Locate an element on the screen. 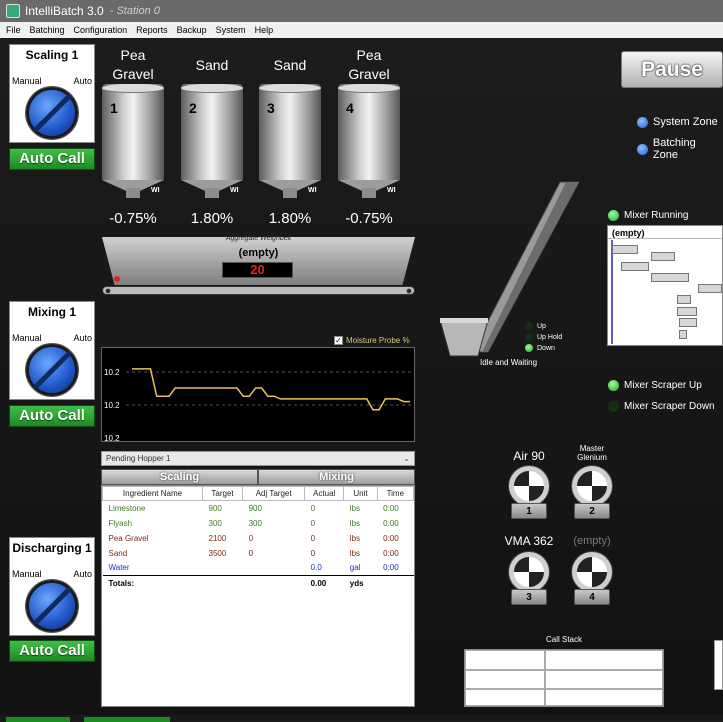 This screenshot has height=722, width=723. mixer-scraper-up-indicator: Mixer Scraper Up is located at coordinates (655, 385).